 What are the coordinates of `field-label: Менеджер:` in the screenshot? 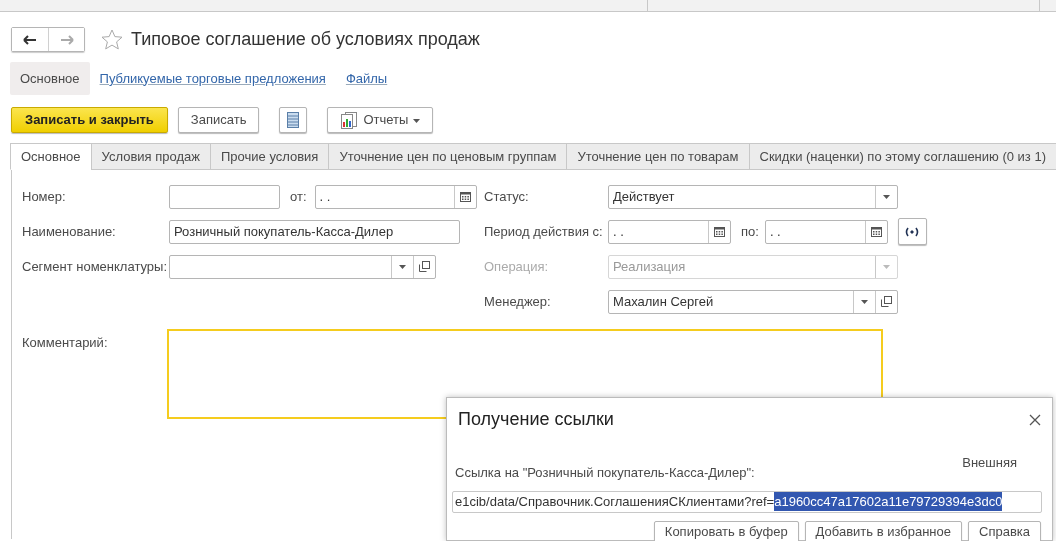 It's located at (518, 301).